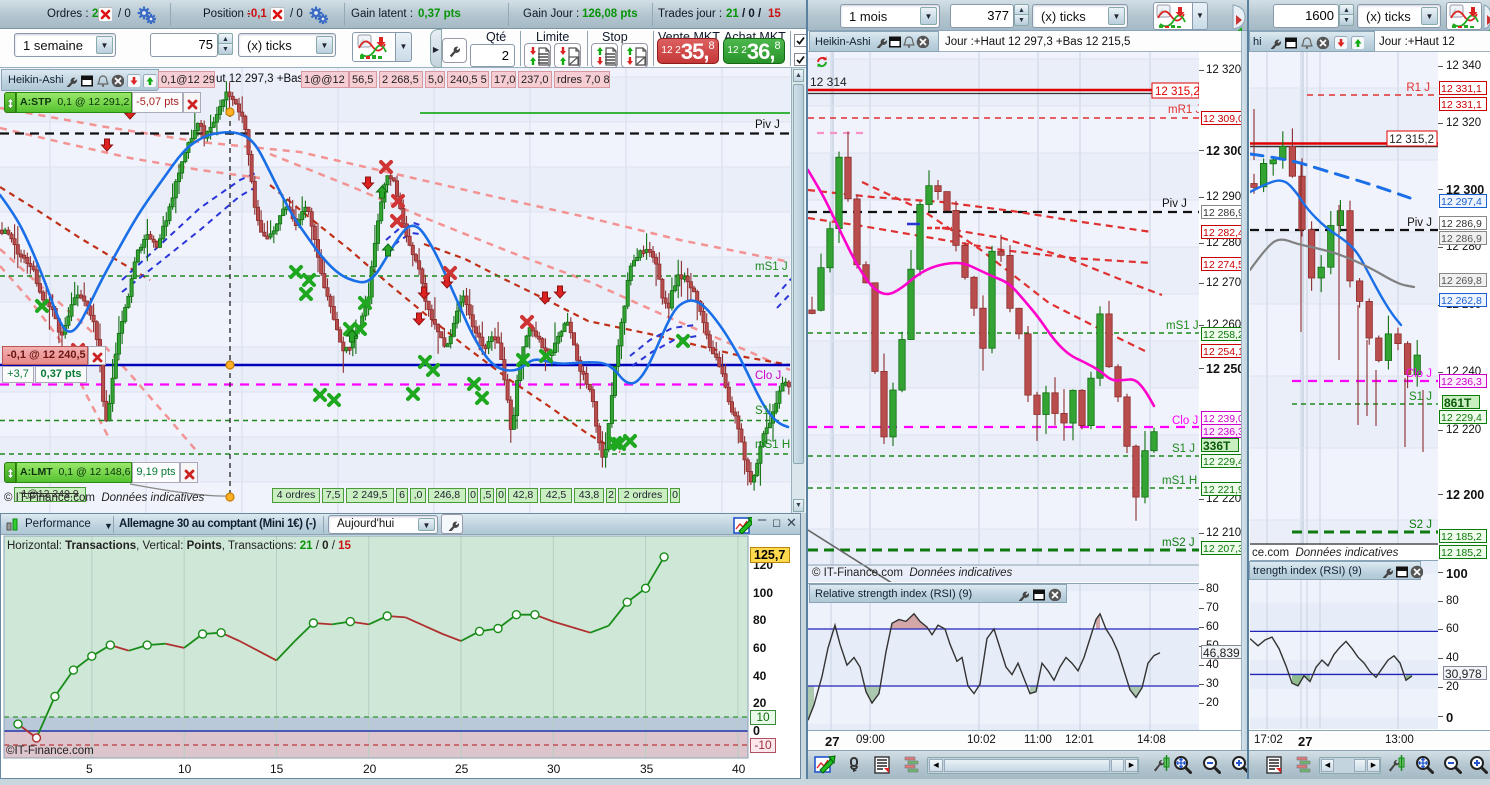 This screenshot has width=1490, height=785. I want to click on svg-text: 12 314, so click(828, 82).